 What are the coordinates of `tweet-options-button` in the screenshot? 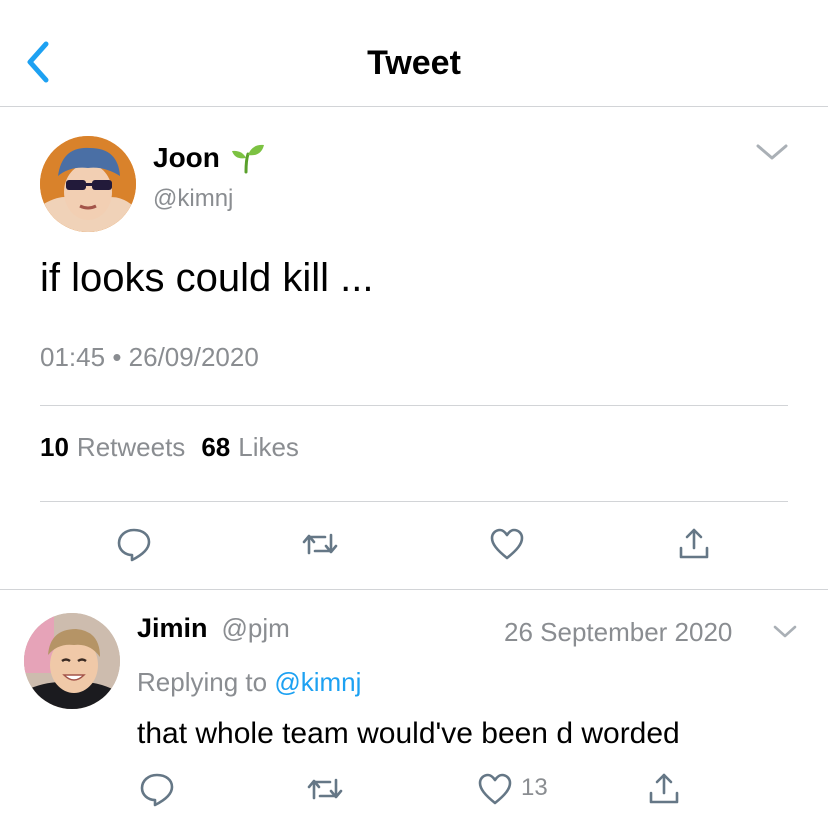 It's located at (772, 152).